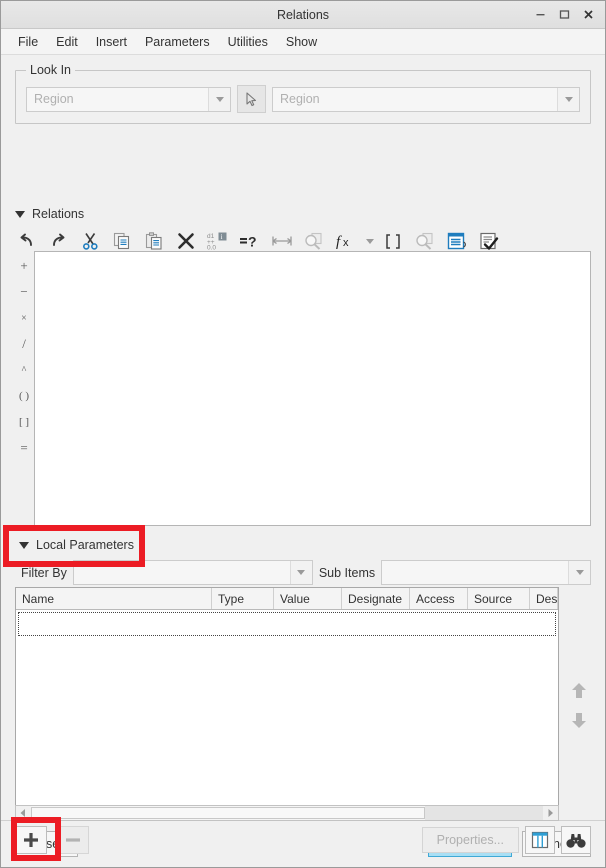  I want to click on column-header-description: Des, so click(544, 598).